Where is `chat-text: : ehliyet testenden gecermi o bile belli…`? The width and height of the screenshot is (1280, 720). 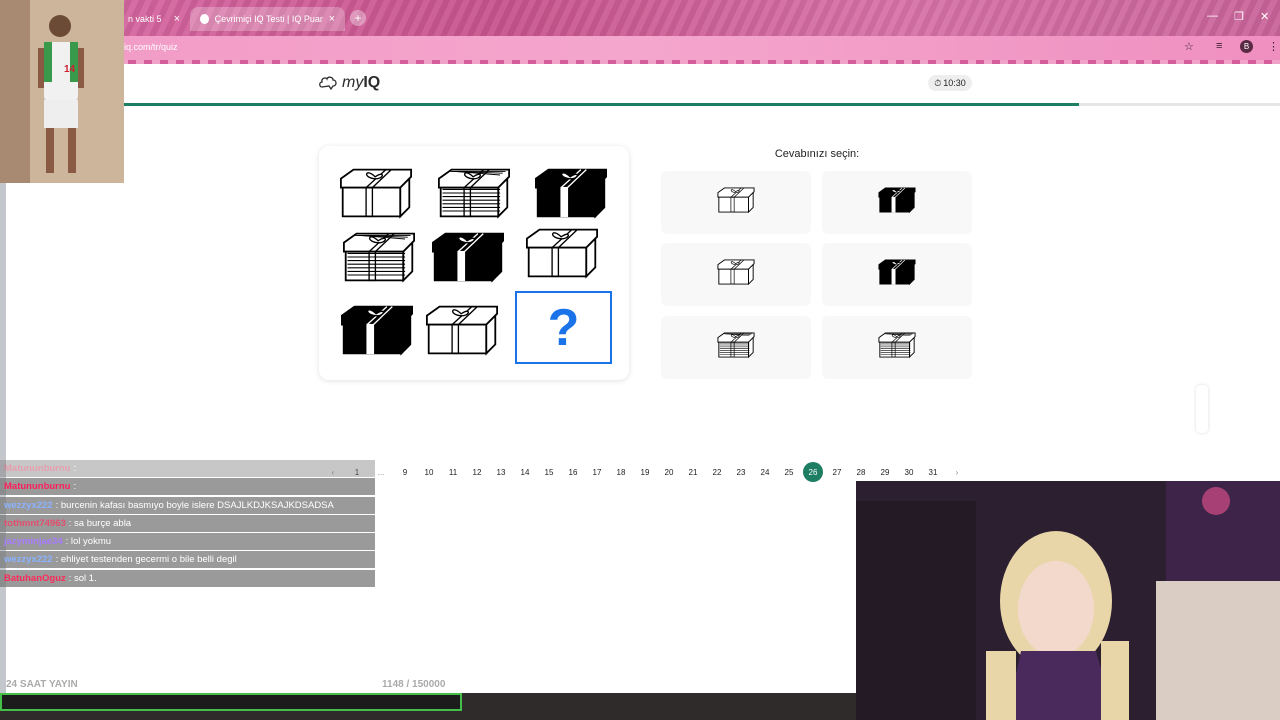
chat-text: : ehliyet testenden gecermi o bile belli… is located at coordinates (146, 560).